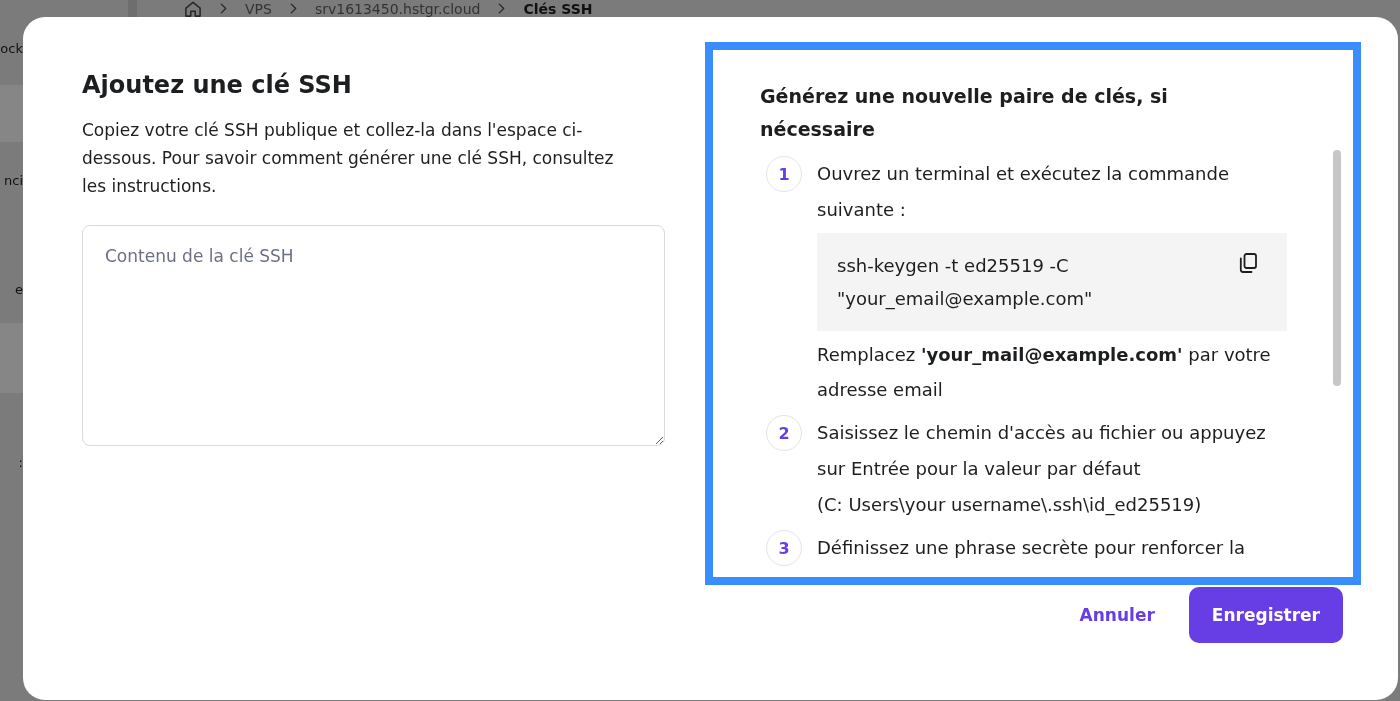  Describe the element at coordinates (1042, 451) in the screenshot. I see `step-text: Saisissez le chemin d'accès au fichier ou appuyez sur Entrée pour la valeur par défaut` at that location.